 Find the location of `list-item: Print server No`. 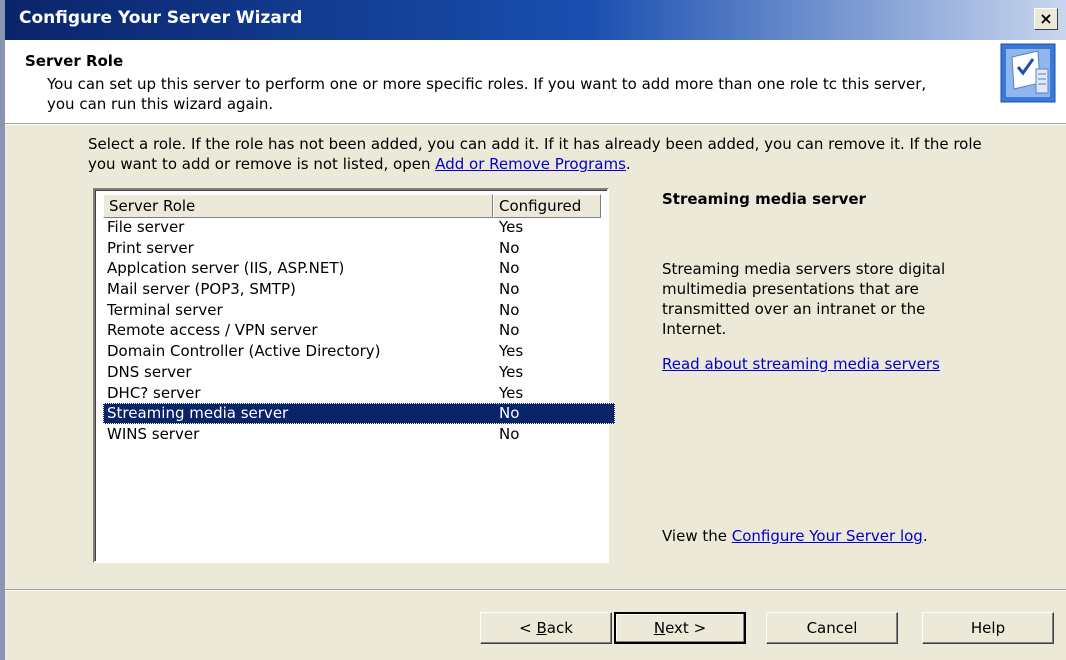

list-item: Print server No is located at coordinates (359, 248).